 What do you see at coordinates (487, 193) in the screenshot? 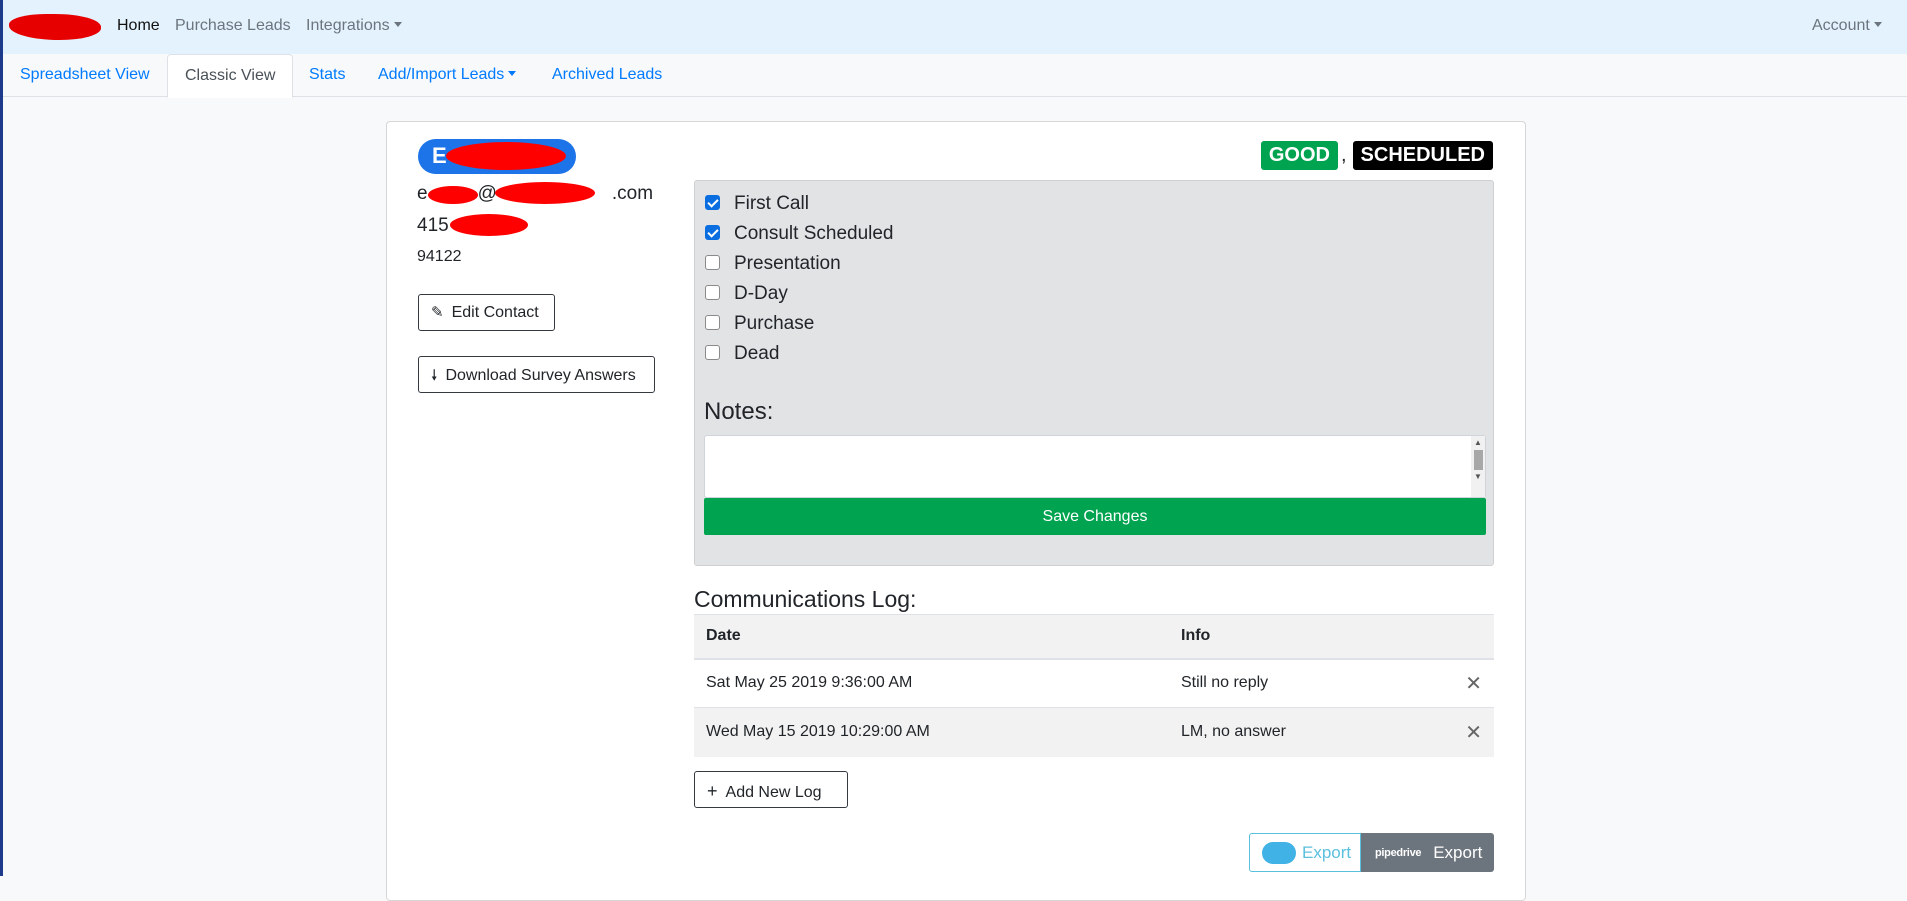
I see `email-at: @` at bounding box center [487, 193].